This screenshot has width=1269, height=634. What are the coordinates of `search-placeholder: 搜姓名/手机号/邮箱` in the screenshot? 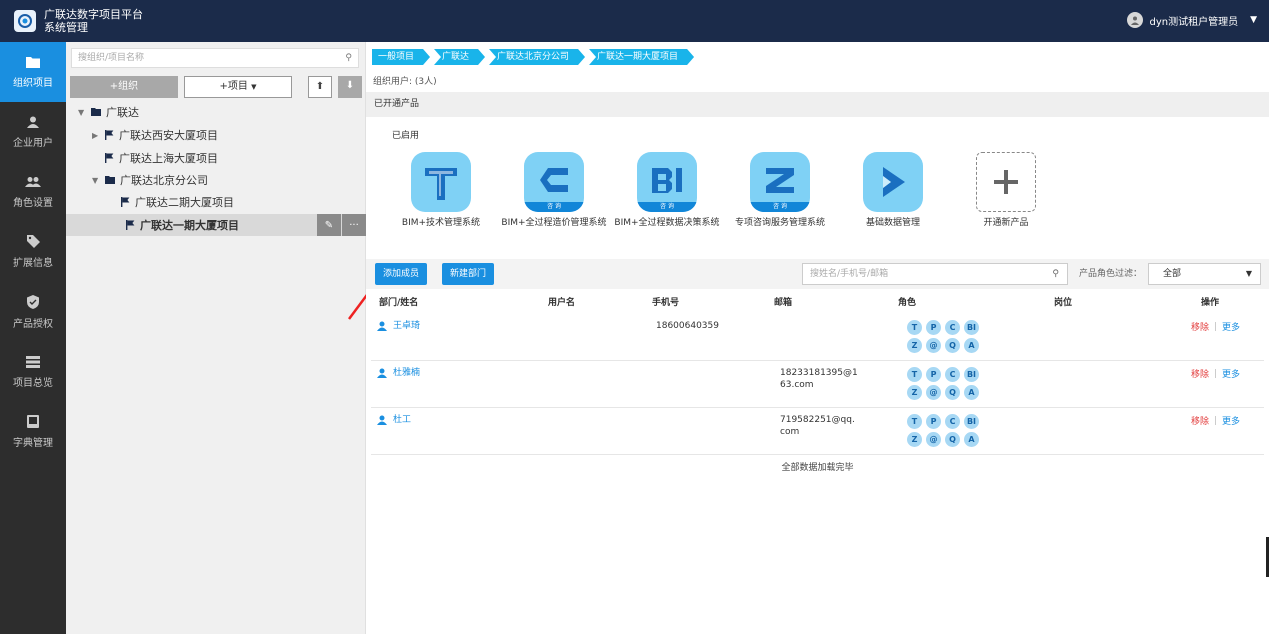 It's located at (849, 274).